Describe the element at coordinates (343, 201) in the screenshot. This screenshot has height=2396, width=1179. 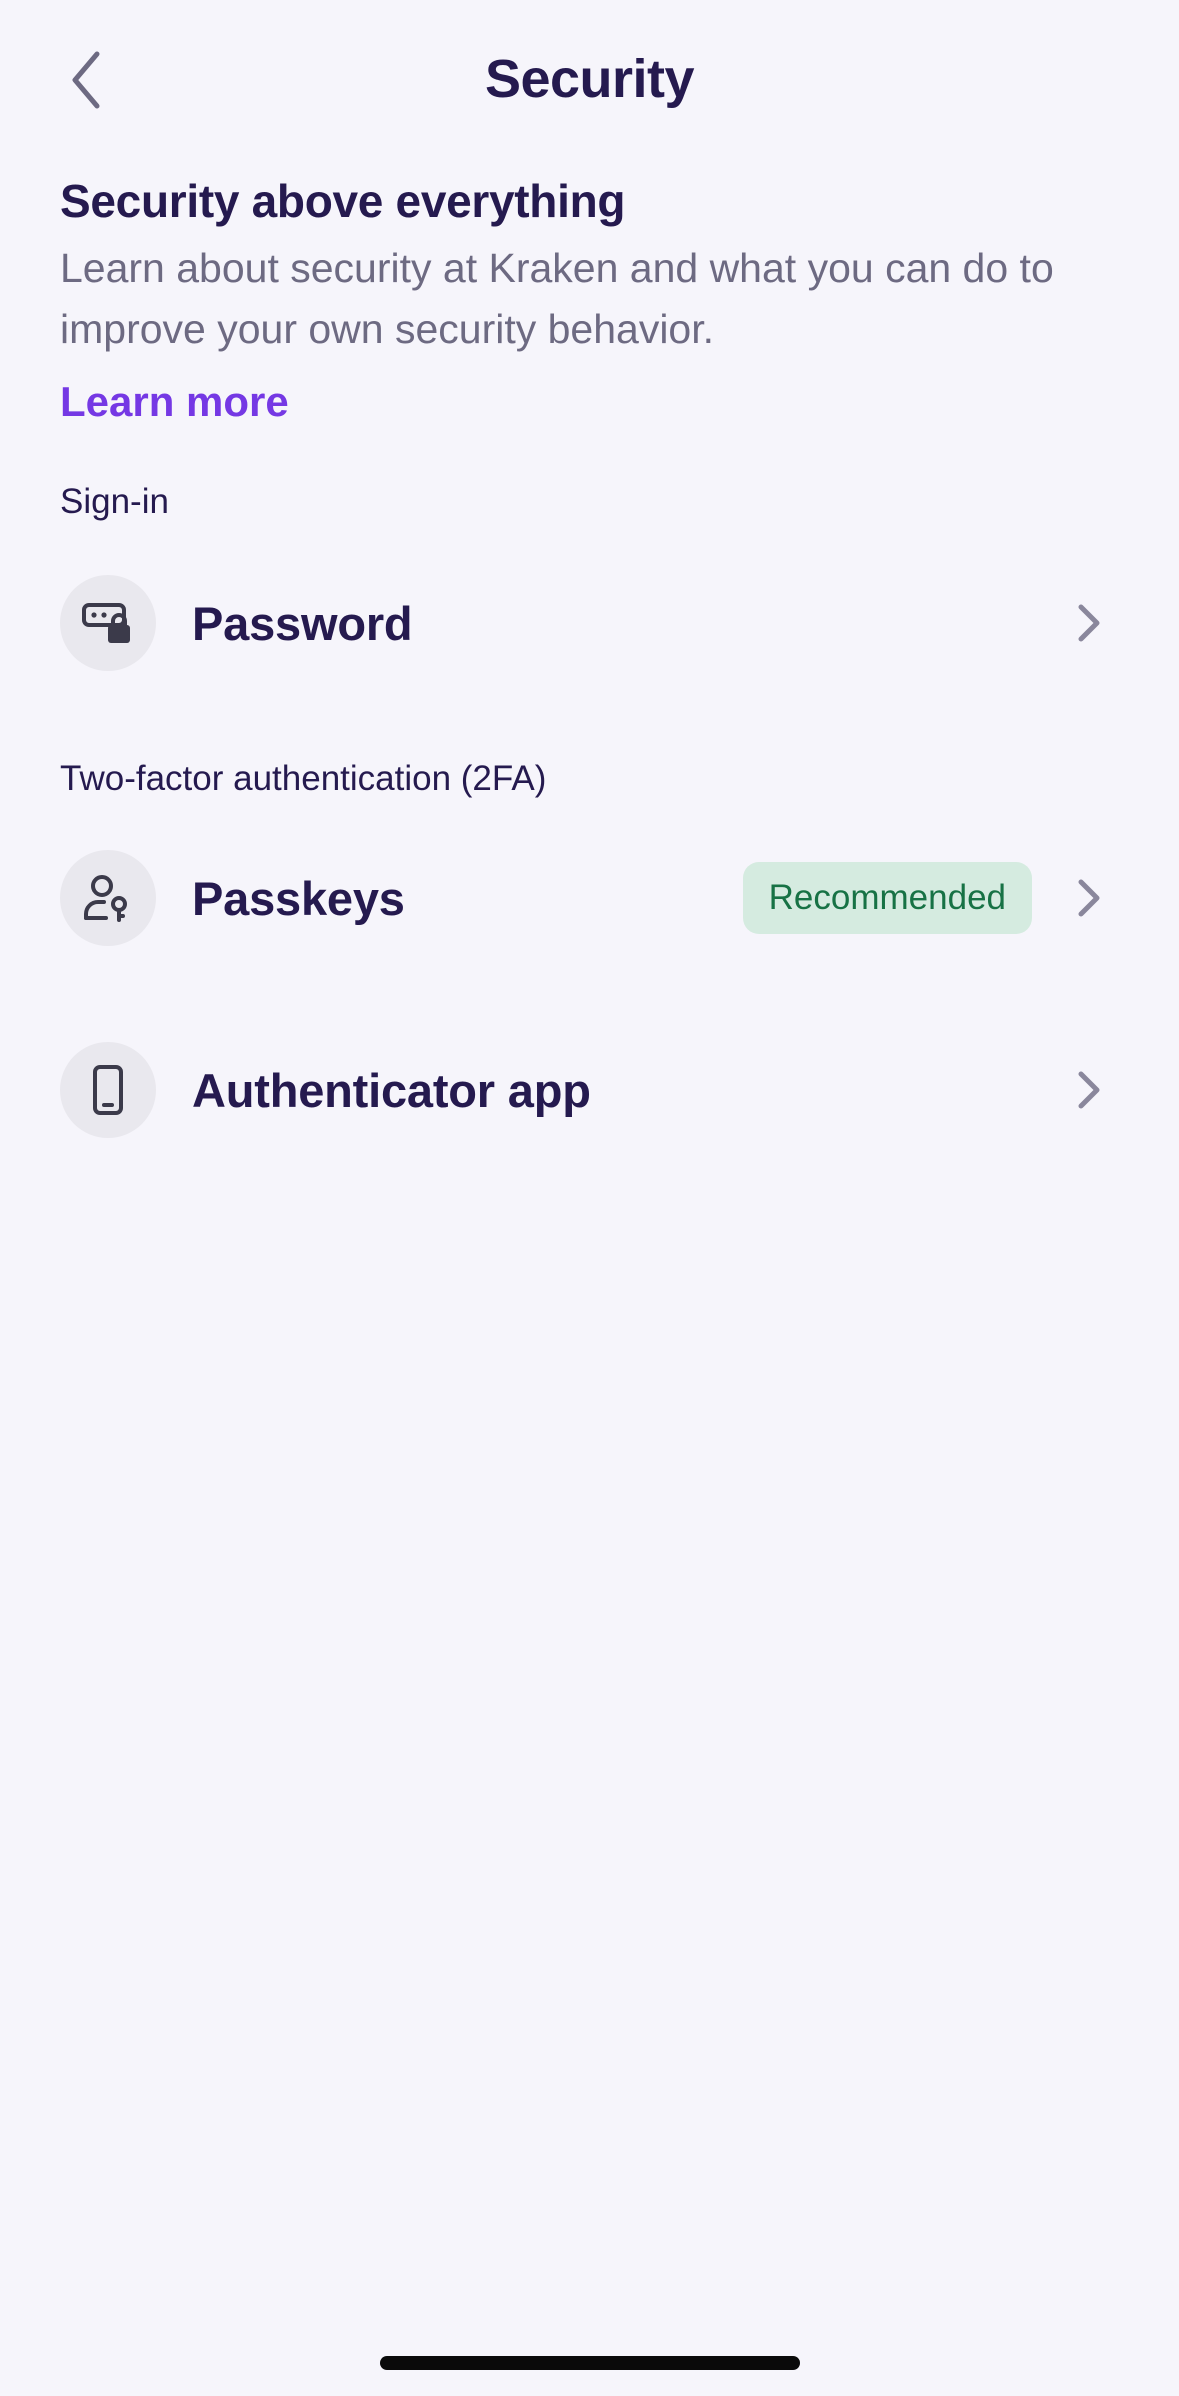
I see `intro-title: Security above everything` at that location.